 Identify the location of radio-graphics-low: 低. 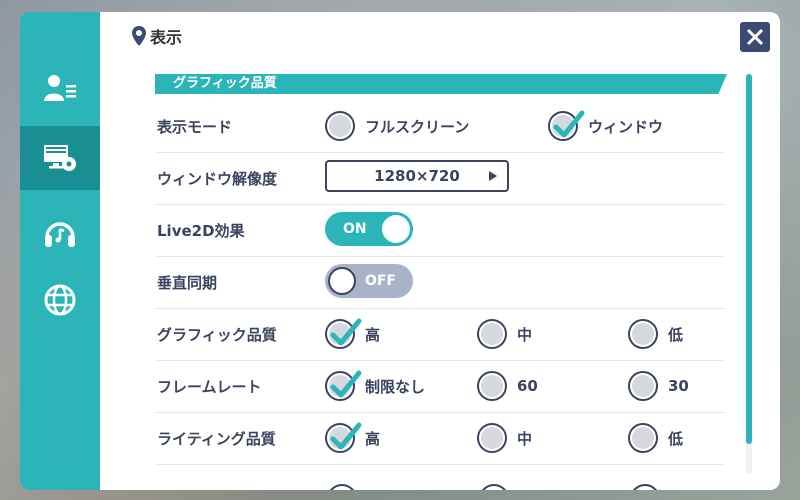
(655, 334).